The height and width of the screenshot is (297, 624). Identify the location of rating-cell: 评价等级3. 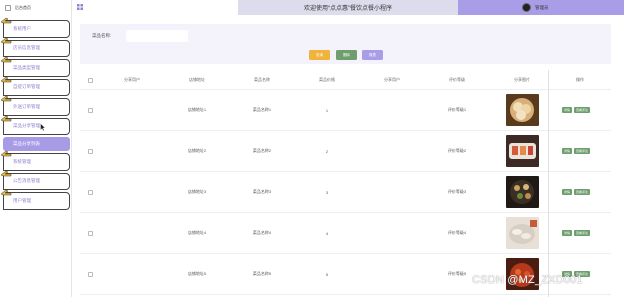
(457, 191).